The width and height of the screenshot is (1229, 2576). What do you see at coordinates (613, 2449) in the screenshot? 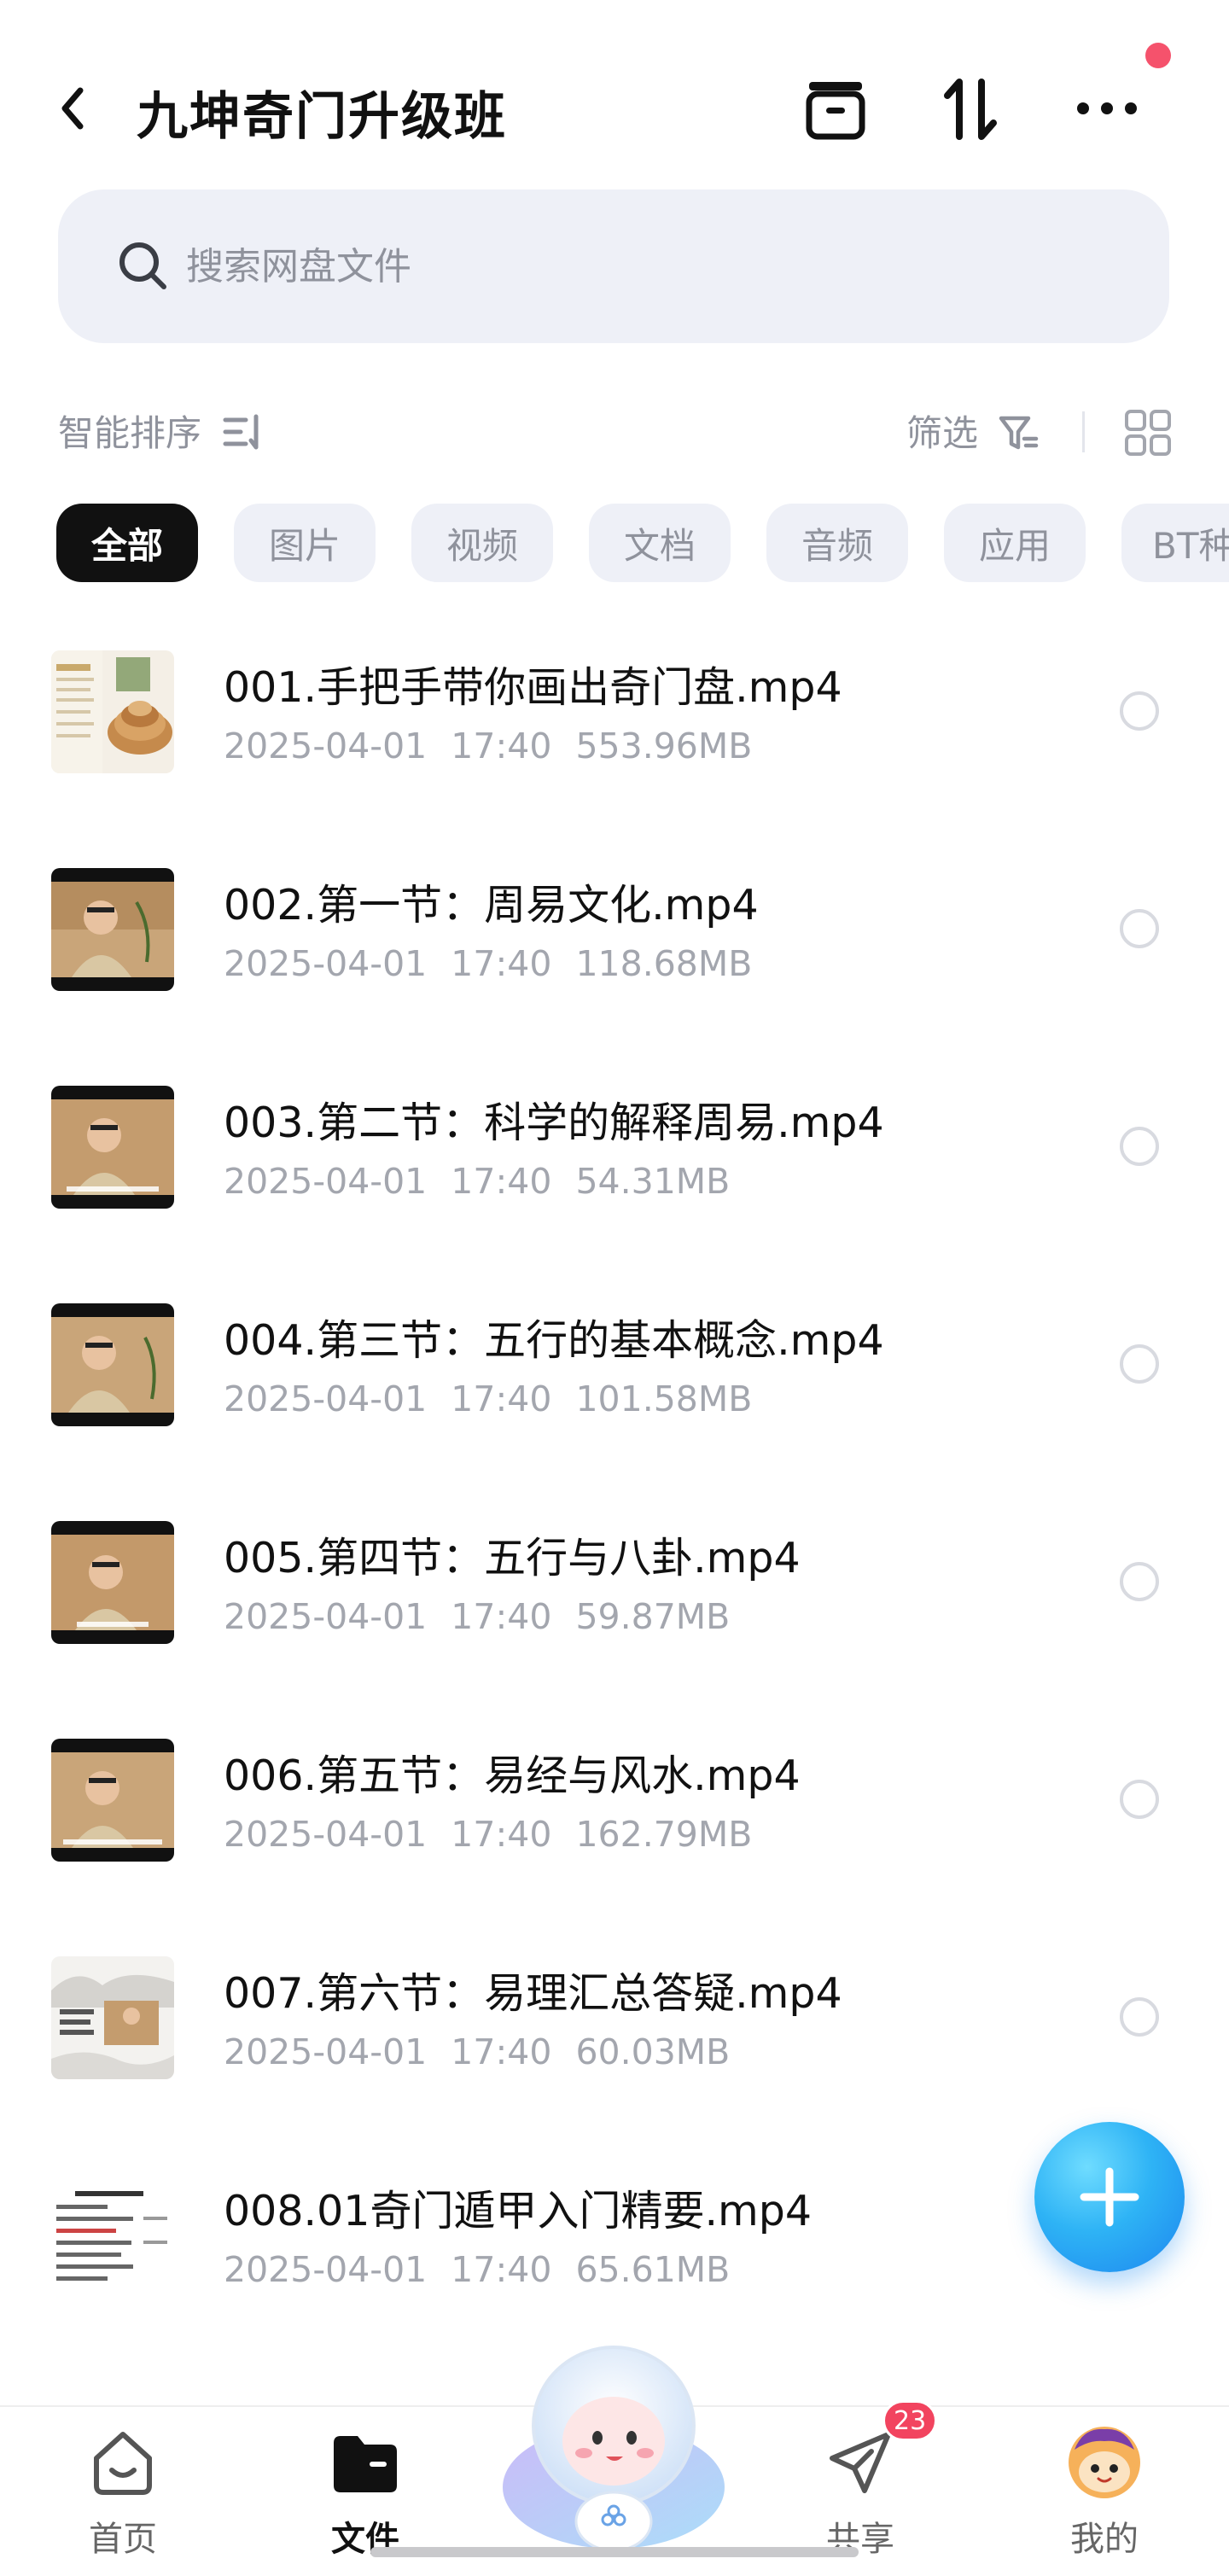
I see `mascot-button` at bounding box center [613, 2449].